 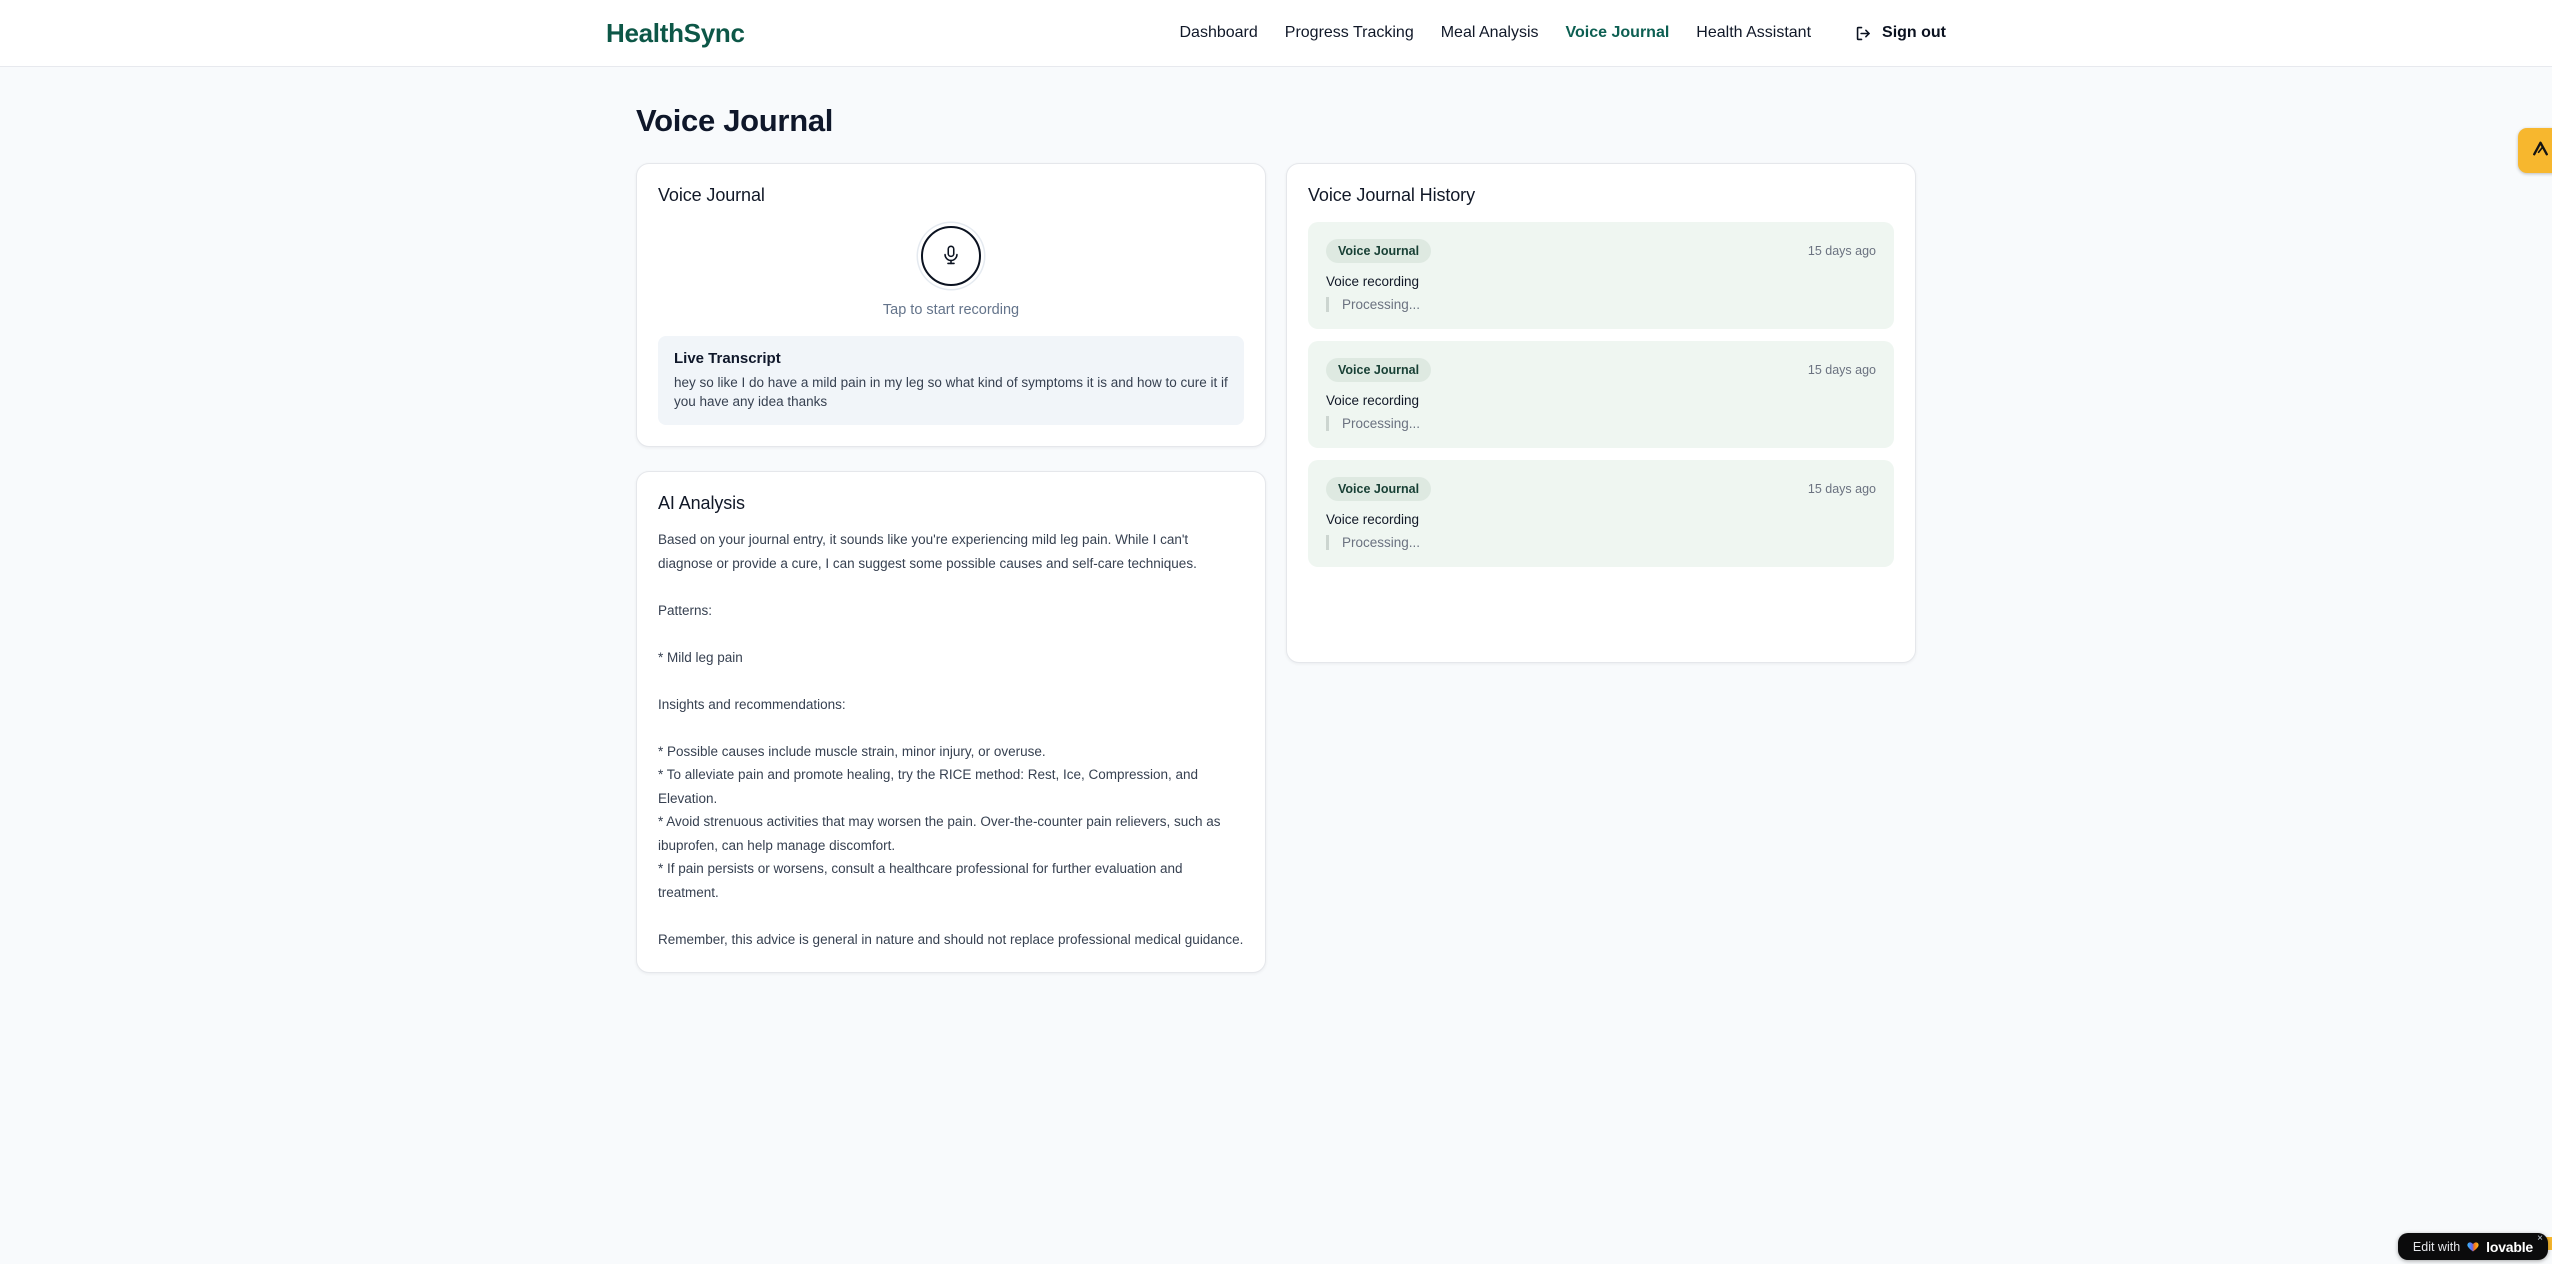 What do you see at coordinates (2540, 151) in the screenshot?
I see `side-badge-logo-icon` at bounding box center [2540, 151].